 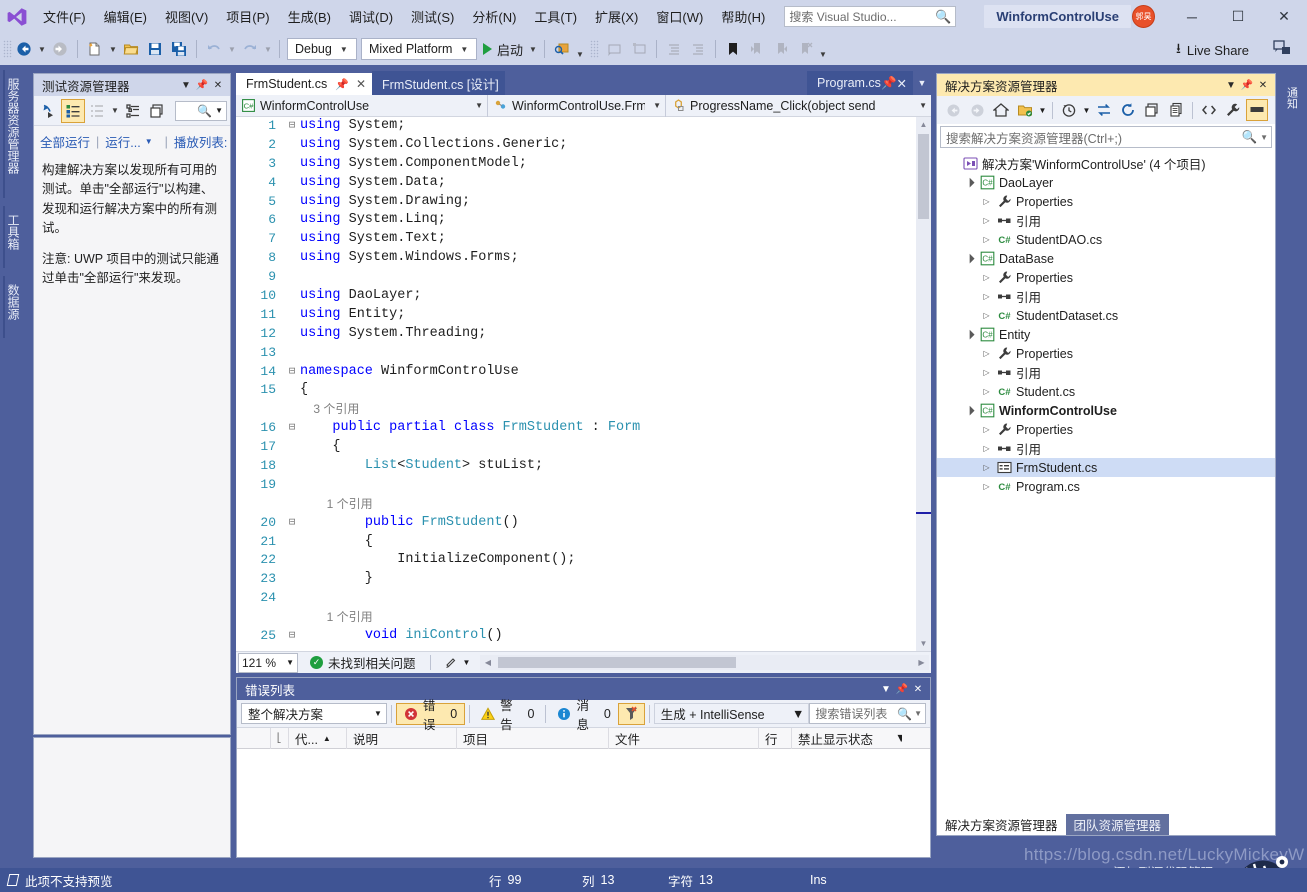 What do you see at coordinates (923, 384) in the screenshot?
I see `editor-vertical-scrollbar: ☰ ▲ ▼` at bounding box center [923, 384].